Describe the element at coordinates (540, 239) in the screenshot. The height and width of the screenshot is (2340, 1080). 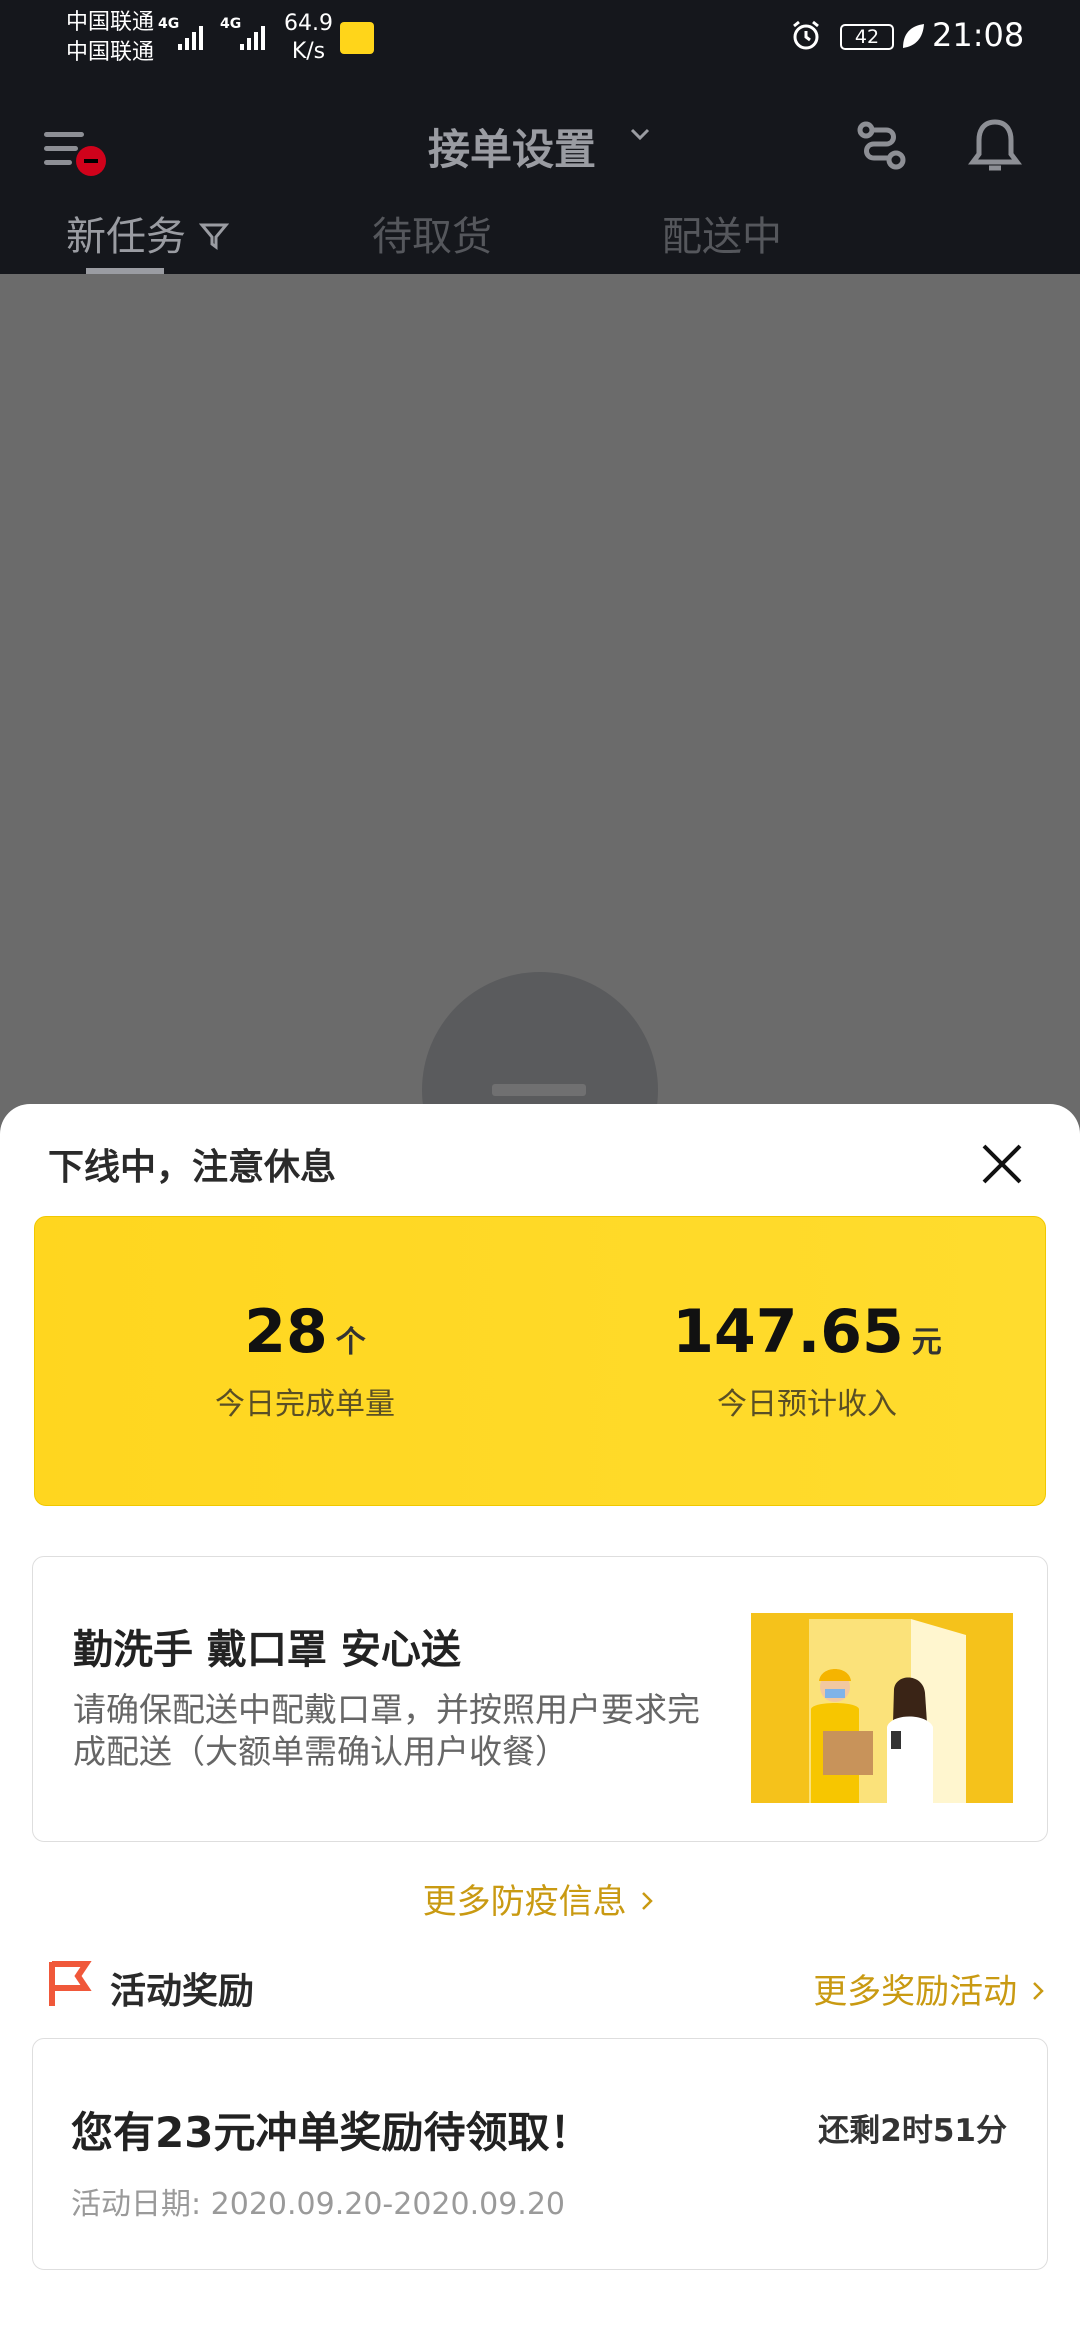
I see `task-tabs: 新任务 待取货 配送中` at that location.